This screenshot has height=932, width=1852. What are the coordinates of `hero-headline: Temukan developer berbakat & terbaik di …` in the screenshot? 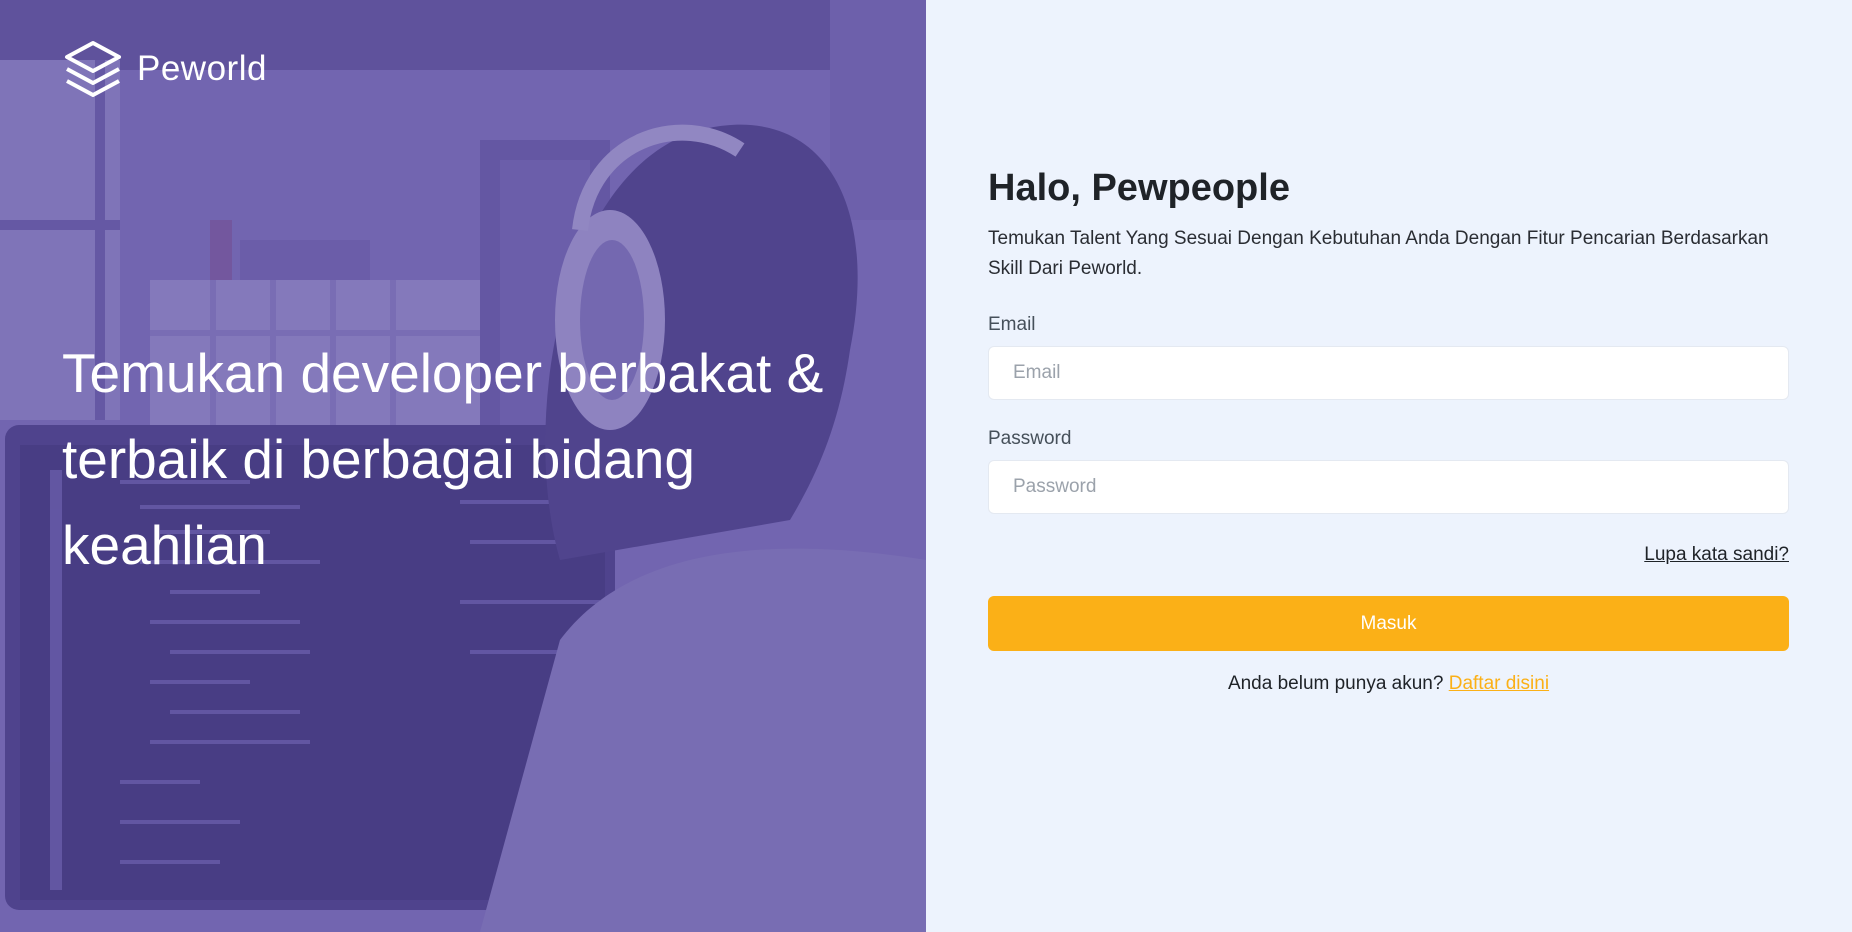 It's located at (443, 459).